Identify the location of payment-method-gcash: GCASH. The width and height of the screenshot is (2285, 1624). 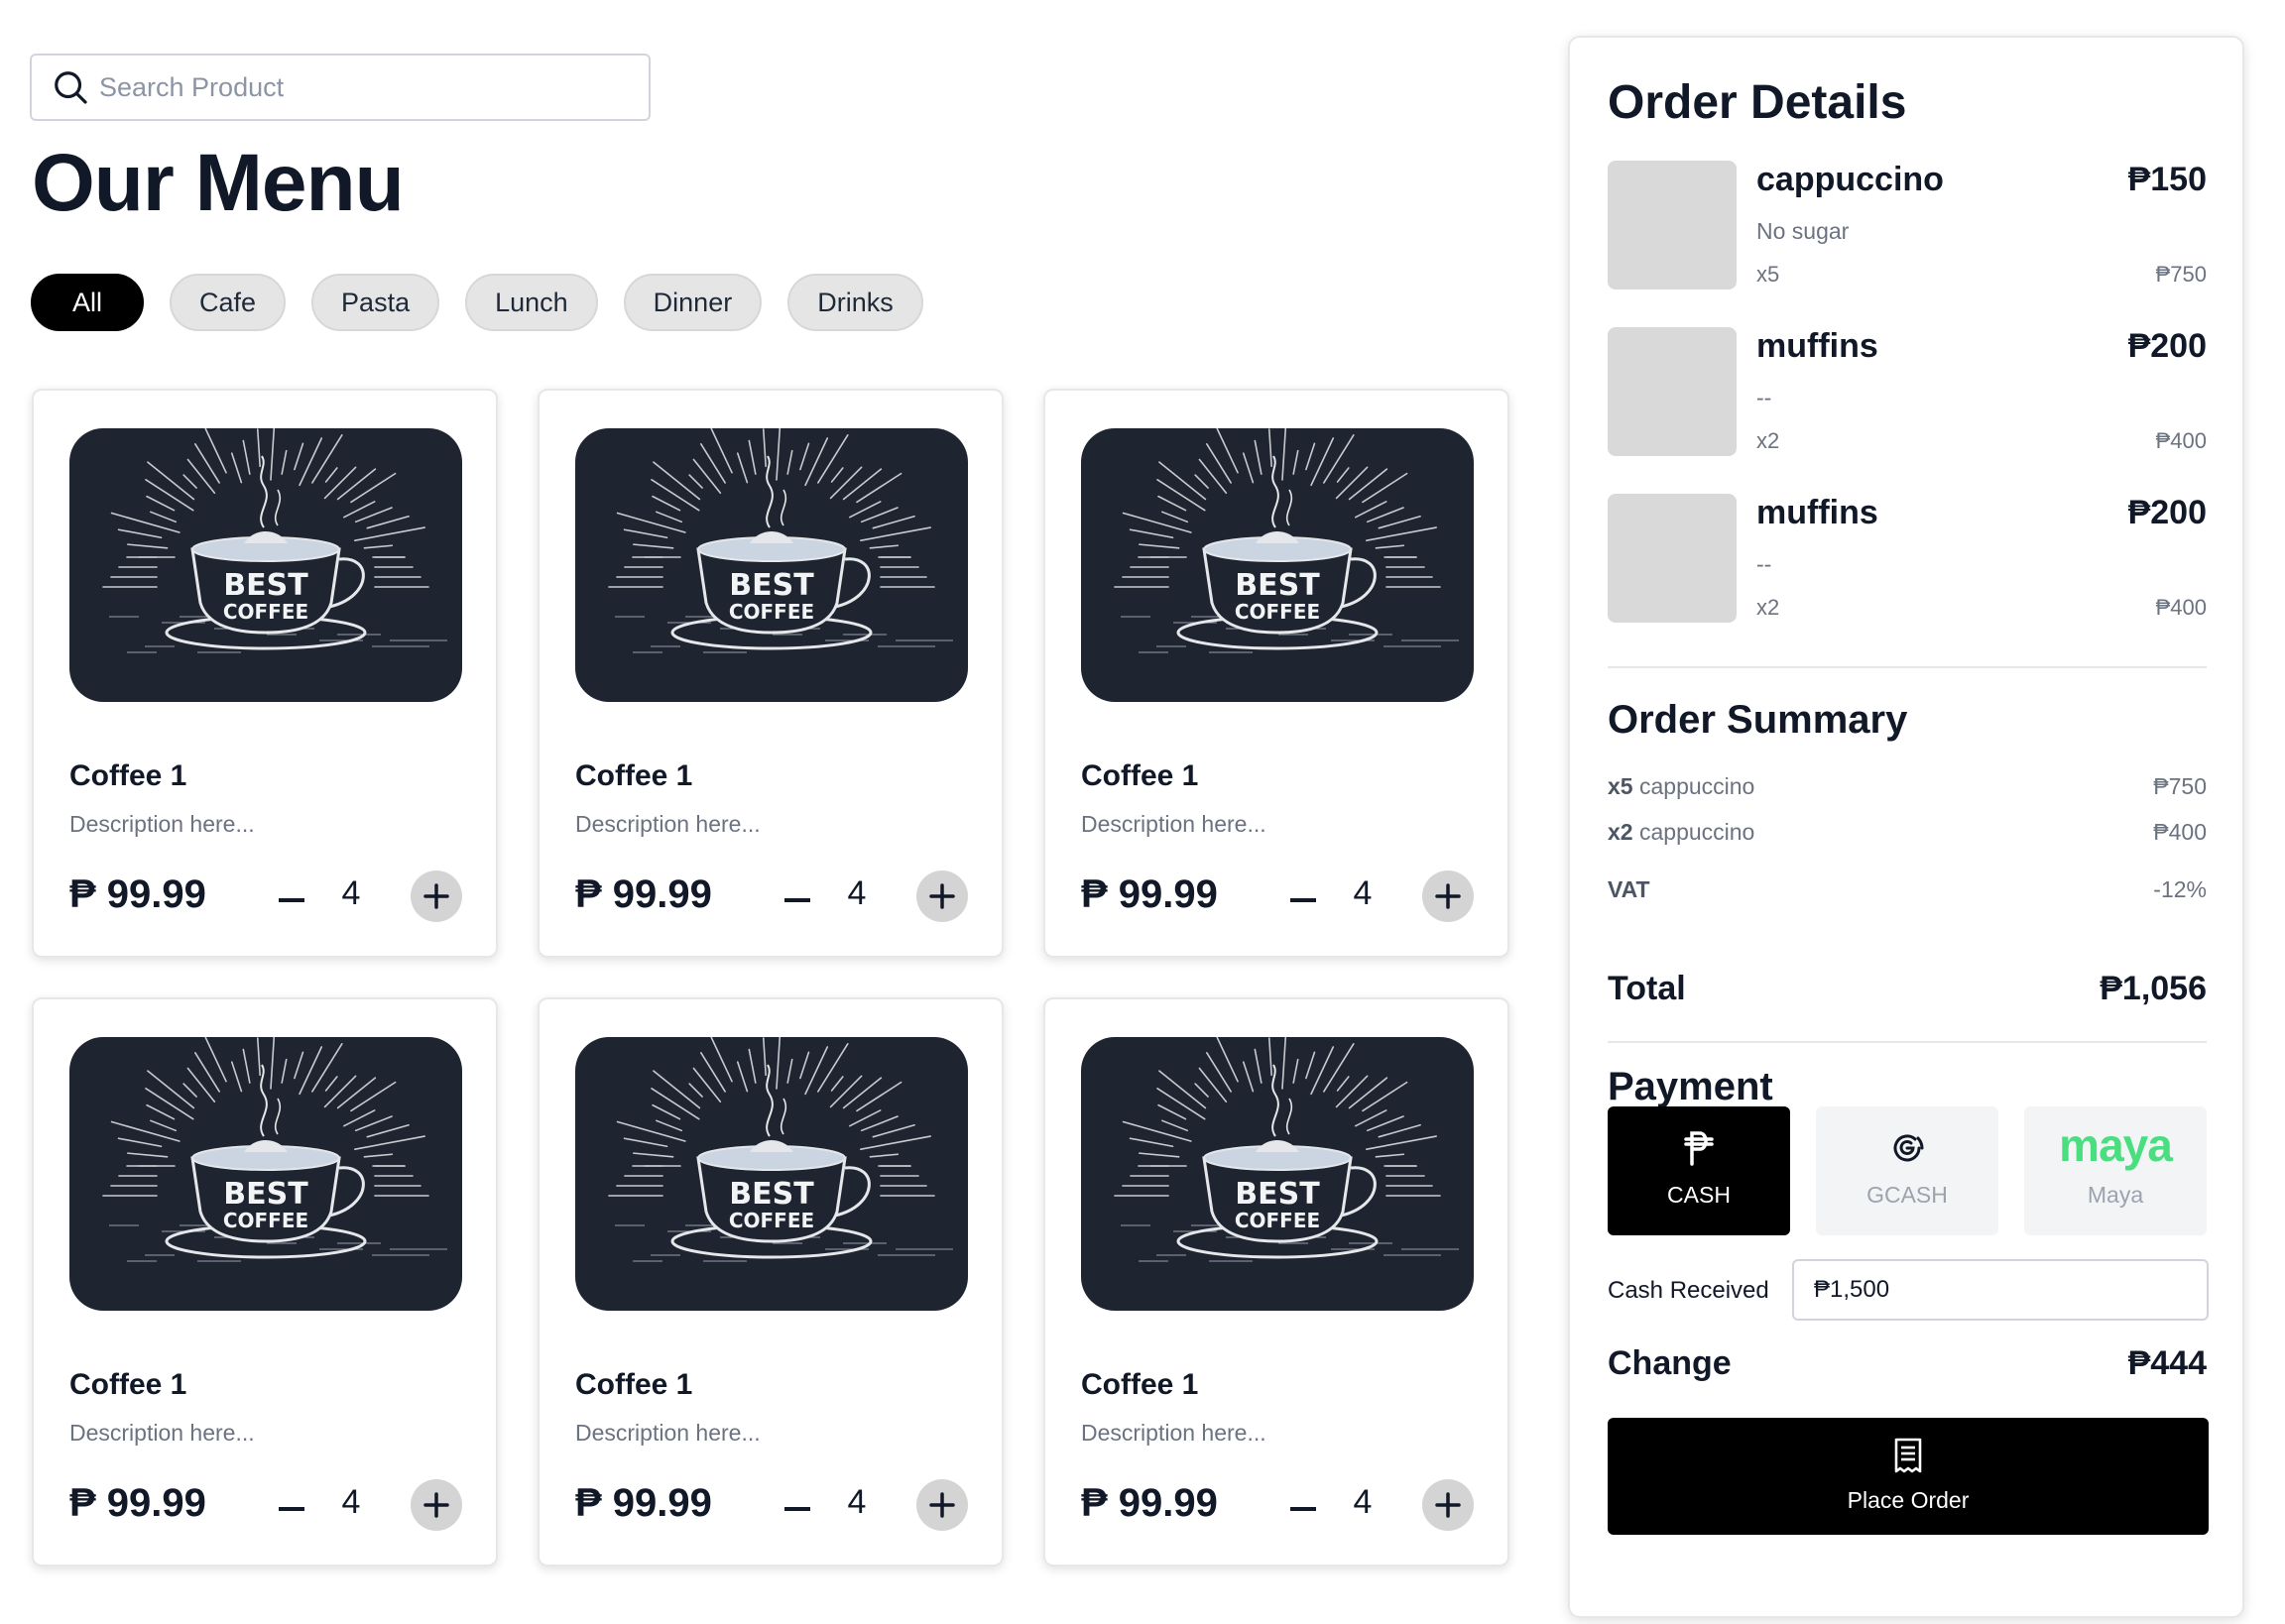
(1907, 1170).